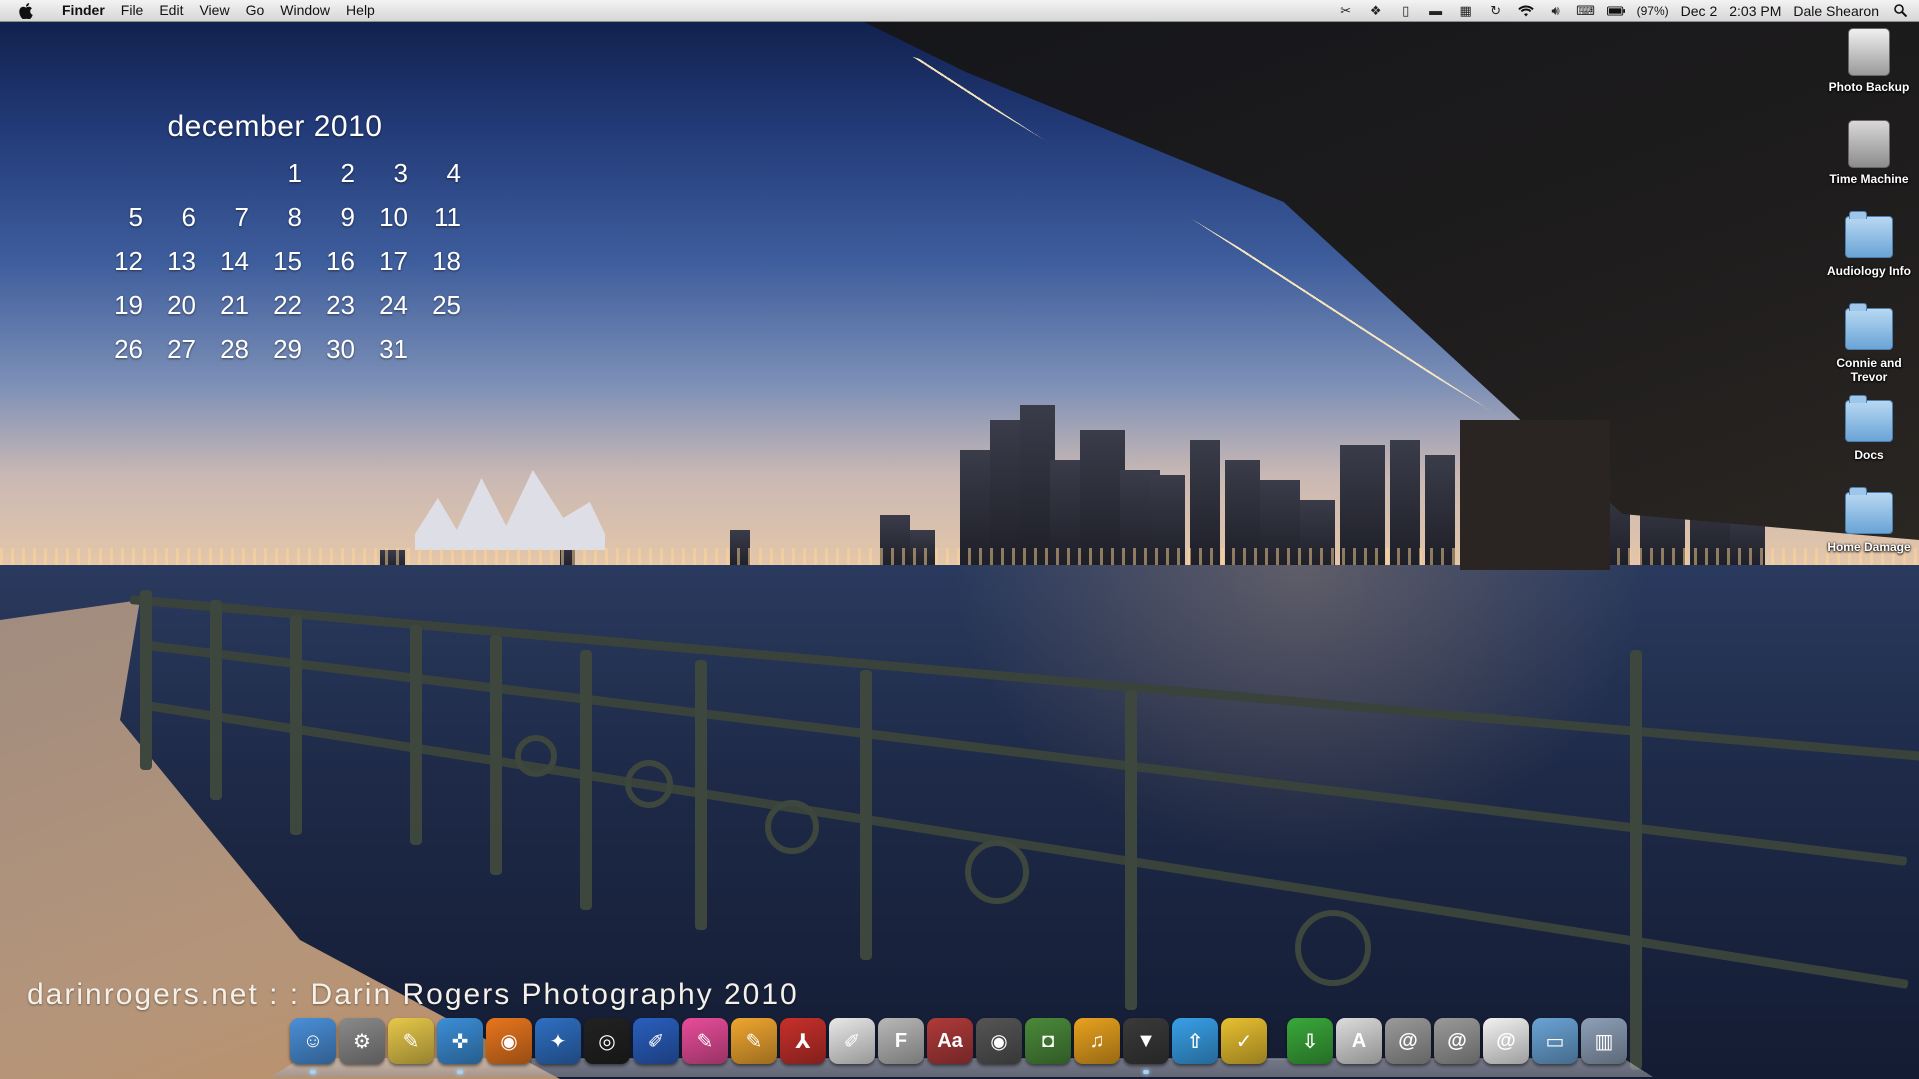 The image size is (1919, 1079). Describe the element at coordinates (1310, 1041) in the screenshot. I see `download-icon: ⇩` at that location.